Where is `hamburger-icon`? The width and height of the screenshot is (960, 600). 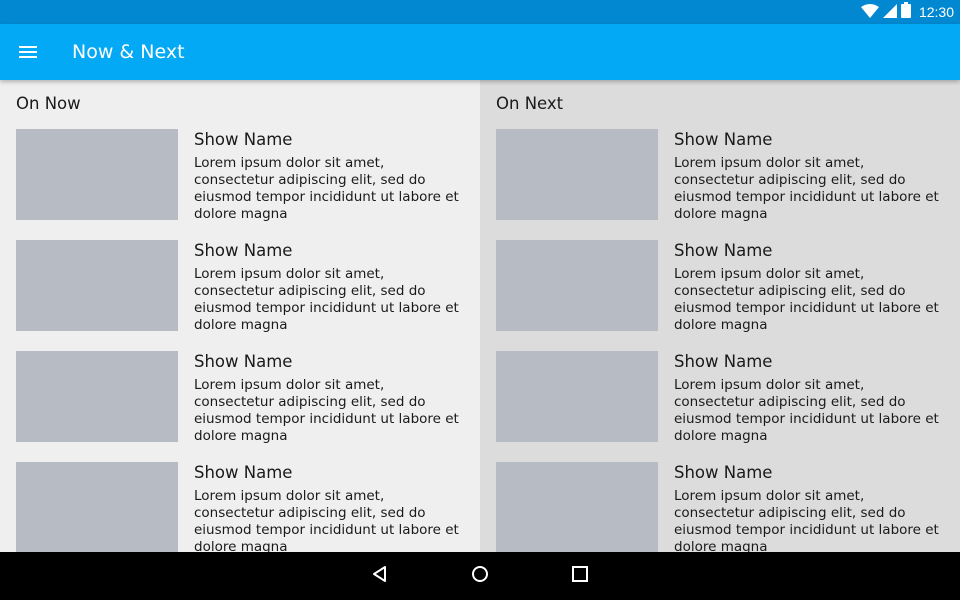
hamburger-icon is located at coordinates (28, 52).